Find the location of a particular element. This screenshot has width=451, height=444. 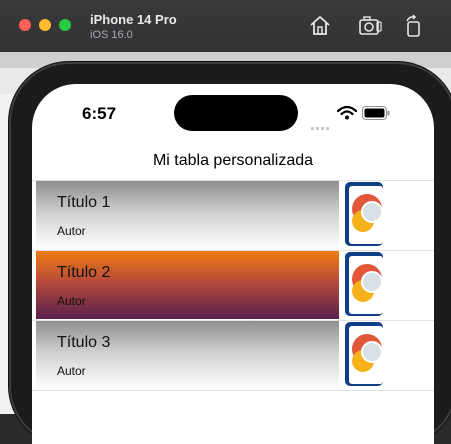

cell-title: Título 1 is located at coordinates (84, 202).